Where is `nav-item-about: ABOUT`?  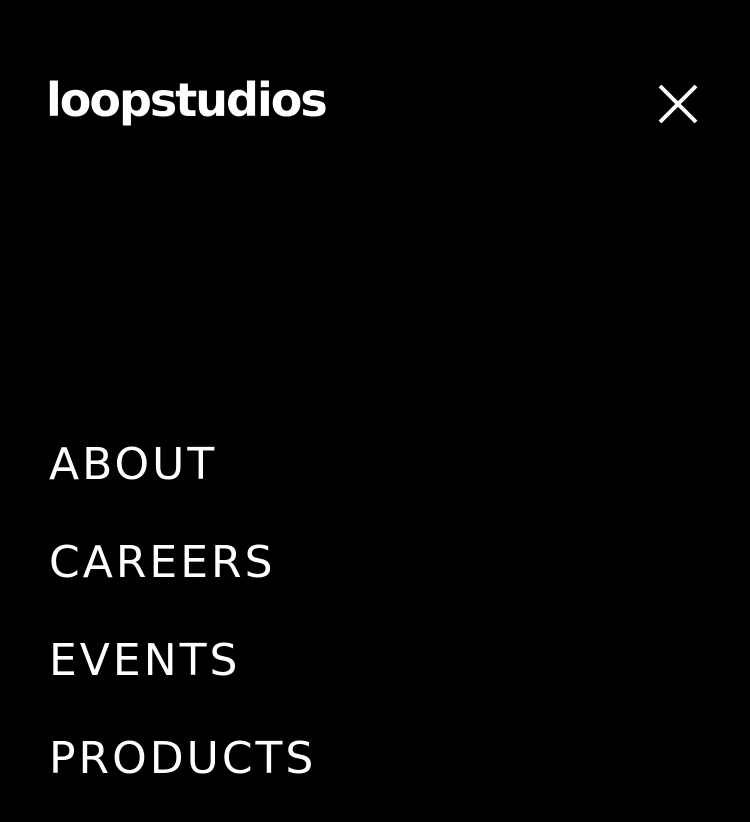 nav-item-about: ABOUT is located at coordinates (374, 479).